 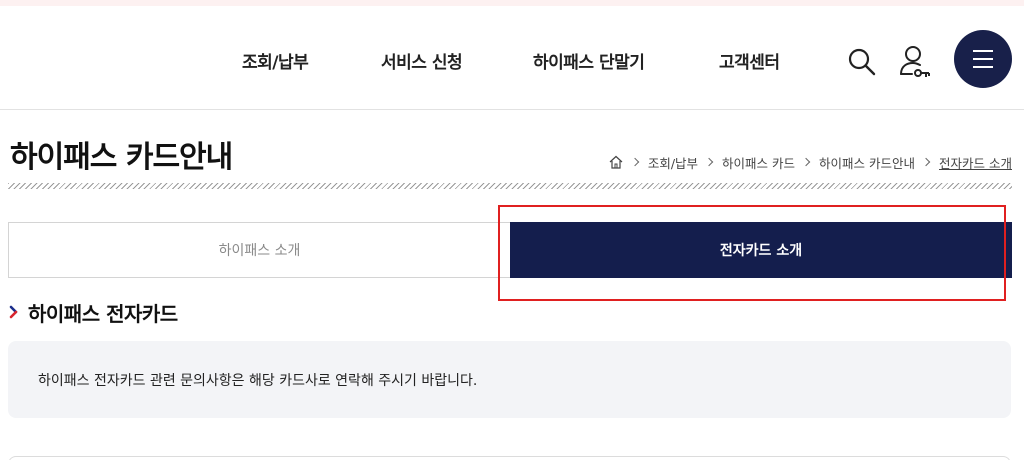 I want to click on tab-e-card-intro: 전자카드 소개, so click(x=761, y=250).